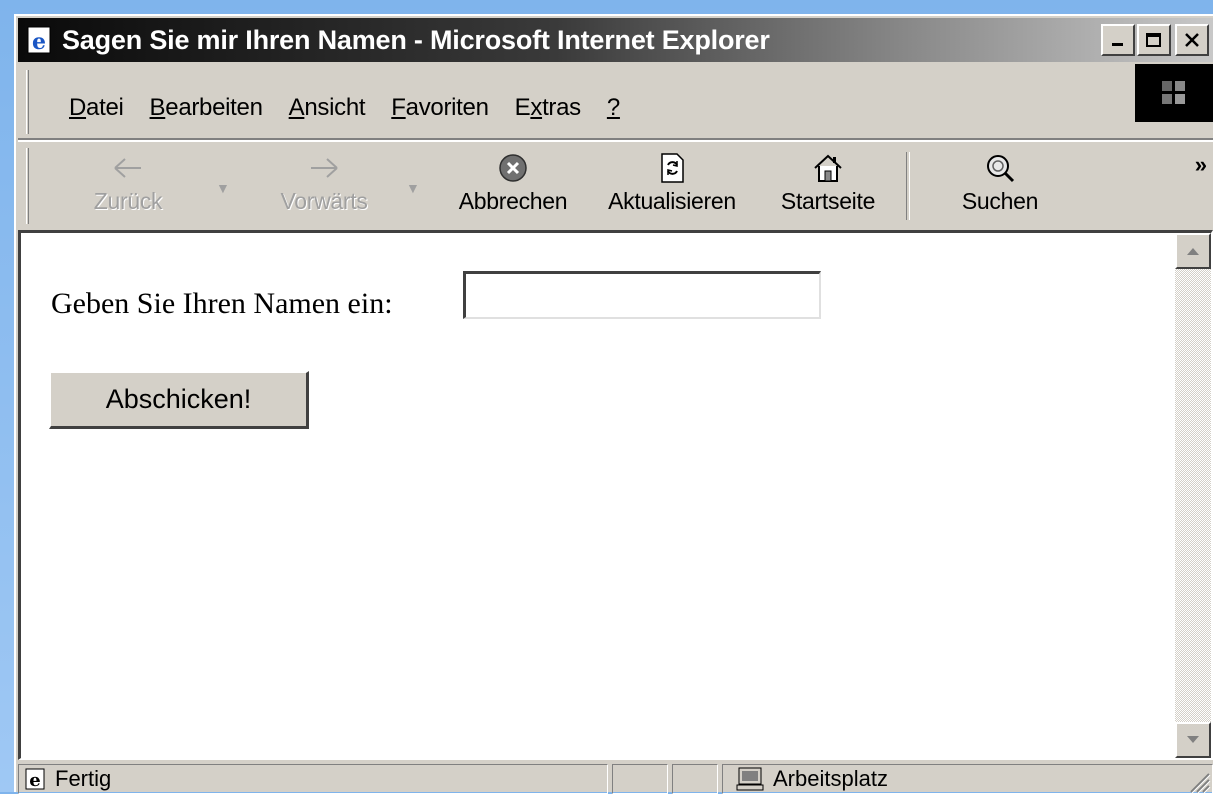 The image size is (1213, 794). I want to click on scroll-down-button, so click(1193, 740).